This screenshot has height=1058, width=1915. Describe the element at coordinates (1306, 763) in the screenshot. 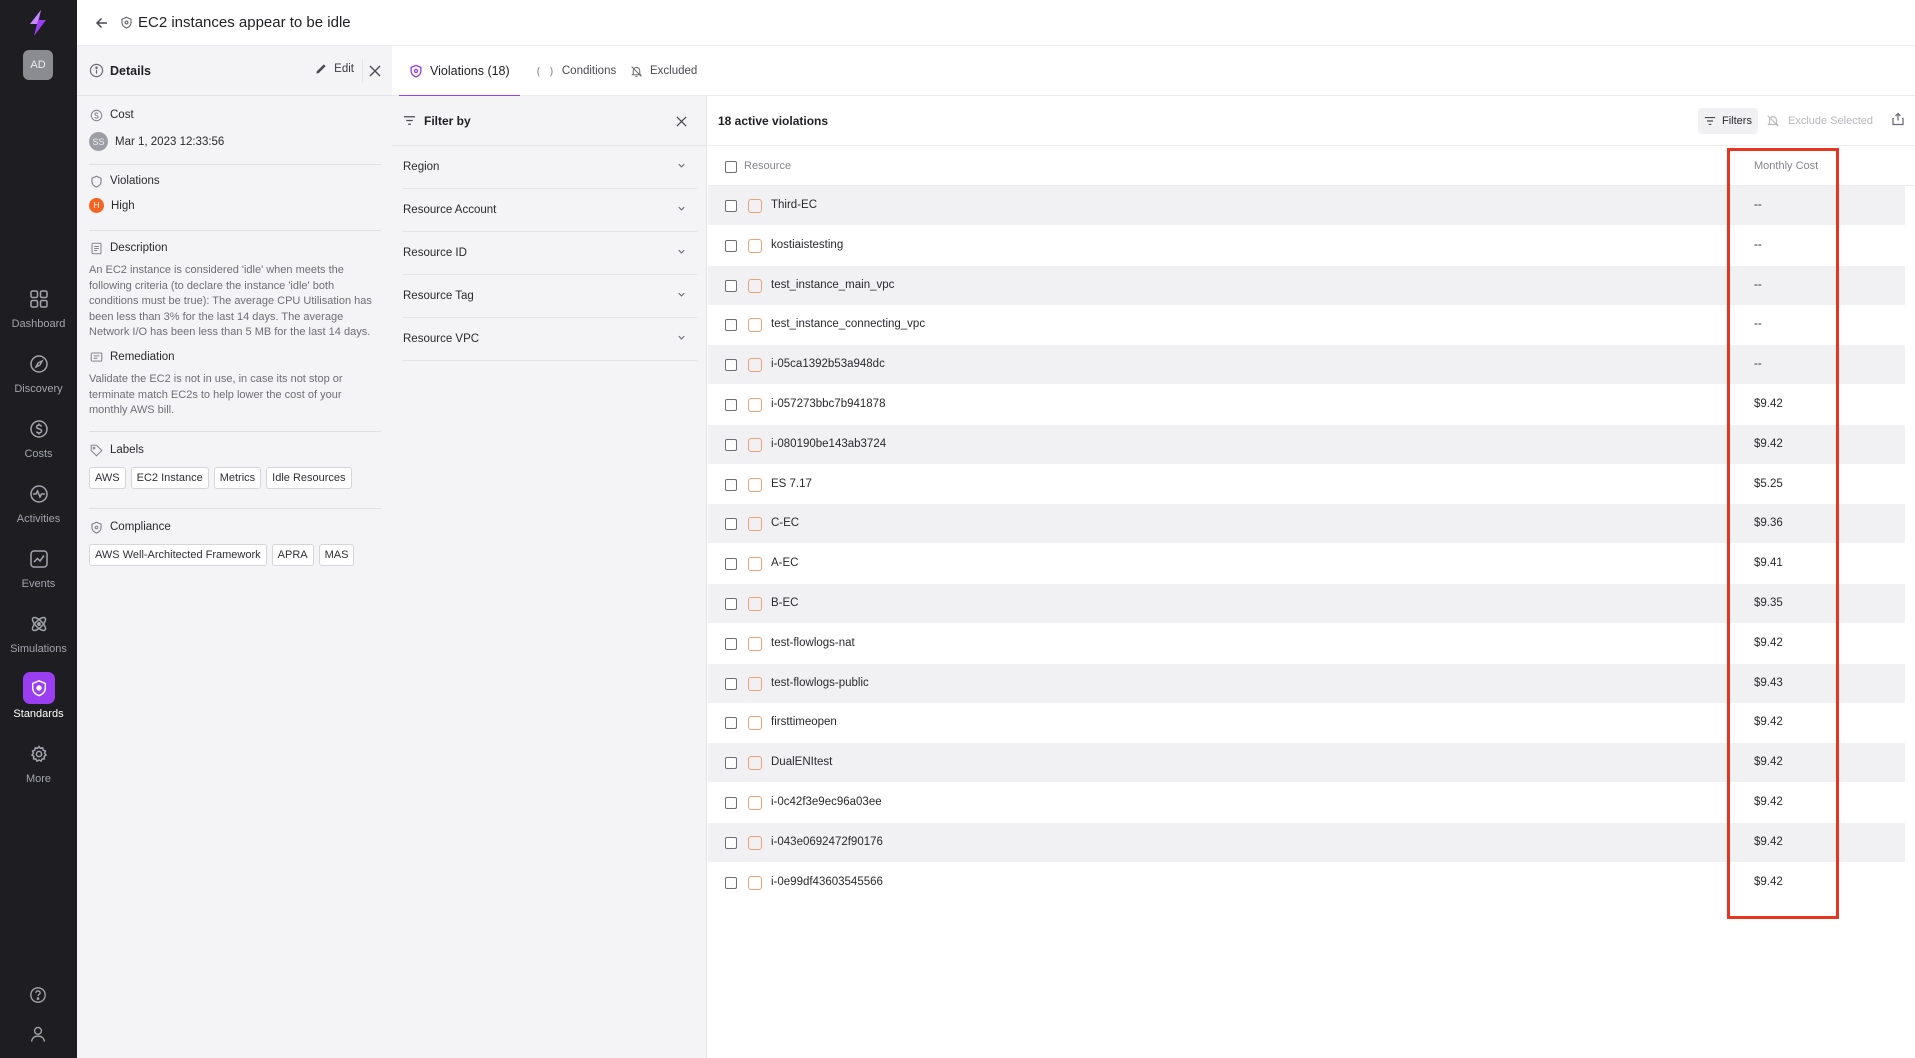

I see `table-row: DualENItest $9.42` at that location.